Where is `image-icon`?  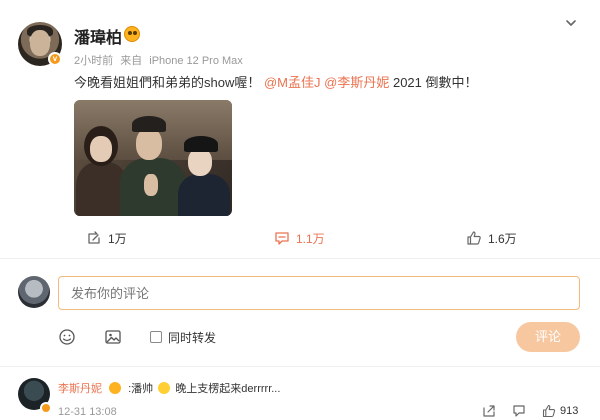 image-icon is located at coordinates (113, 337).